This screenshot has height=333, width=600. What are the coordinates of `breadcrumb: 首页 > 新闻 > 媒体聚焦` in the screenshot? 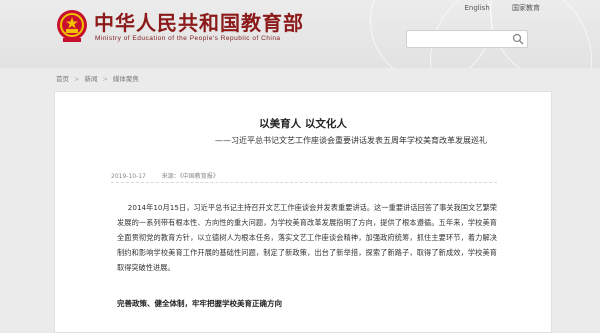 It's located at (97, 78).